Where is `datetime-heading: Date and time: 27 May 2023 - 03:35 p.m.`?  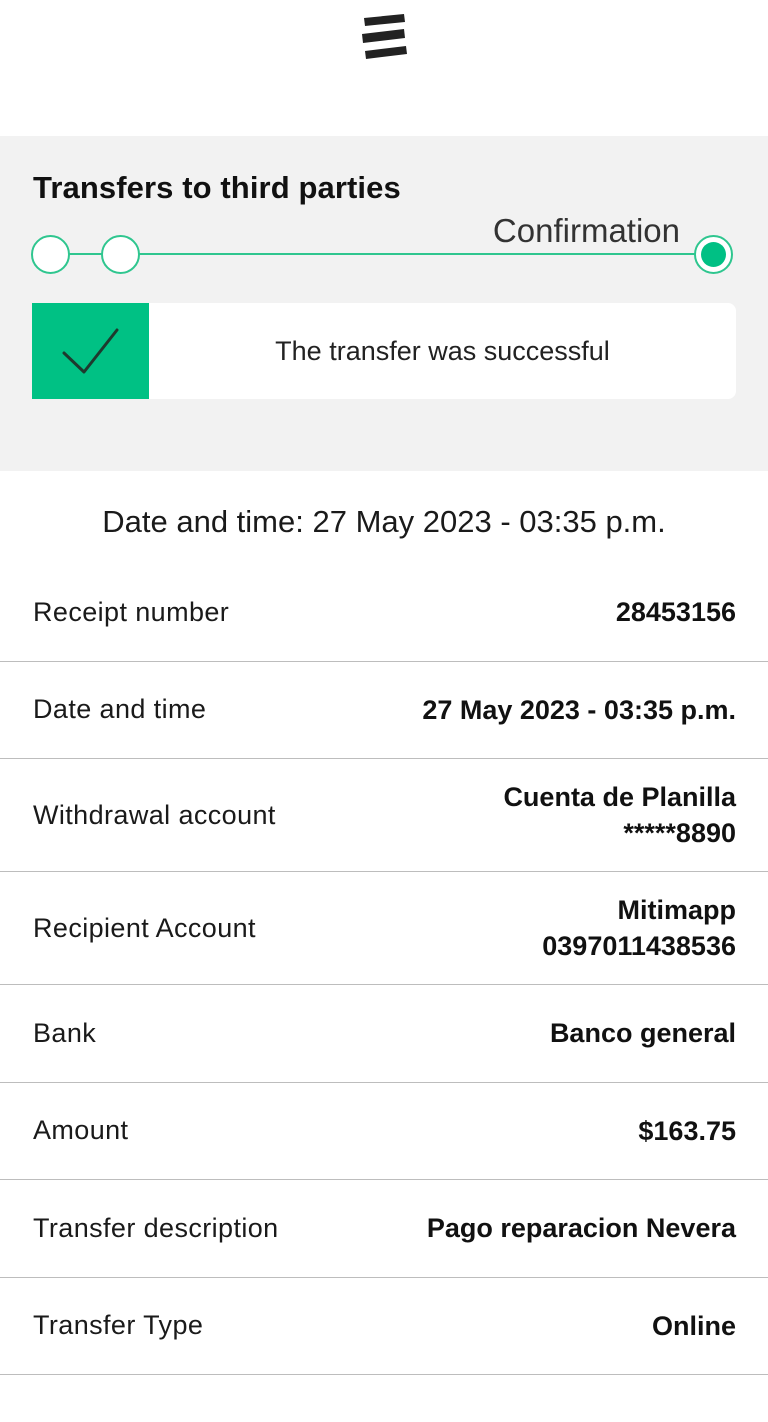 datetime-heading: Date and time: 27 May 2023 - 03:35 p.m. is located at coordinates (384, 521).